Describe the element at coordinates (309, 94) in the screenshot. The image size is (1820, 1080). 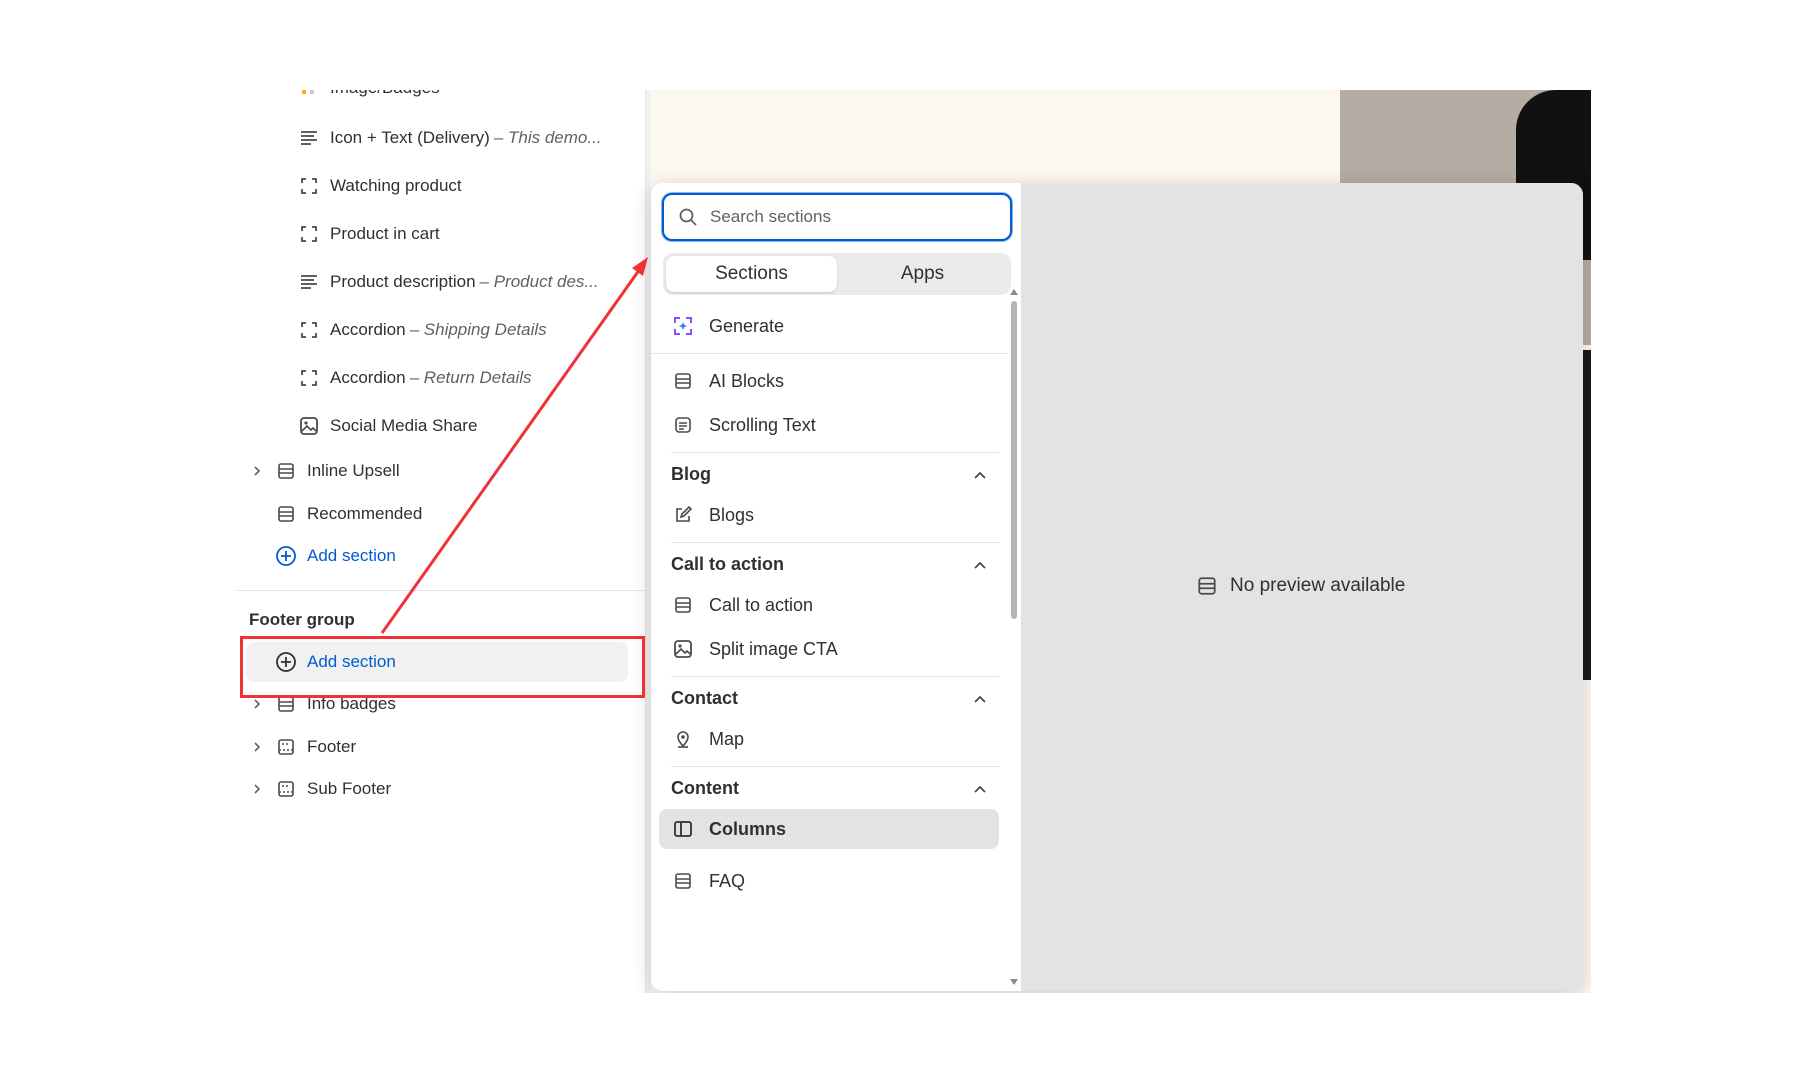
I see `image-badges-icon` at that location.